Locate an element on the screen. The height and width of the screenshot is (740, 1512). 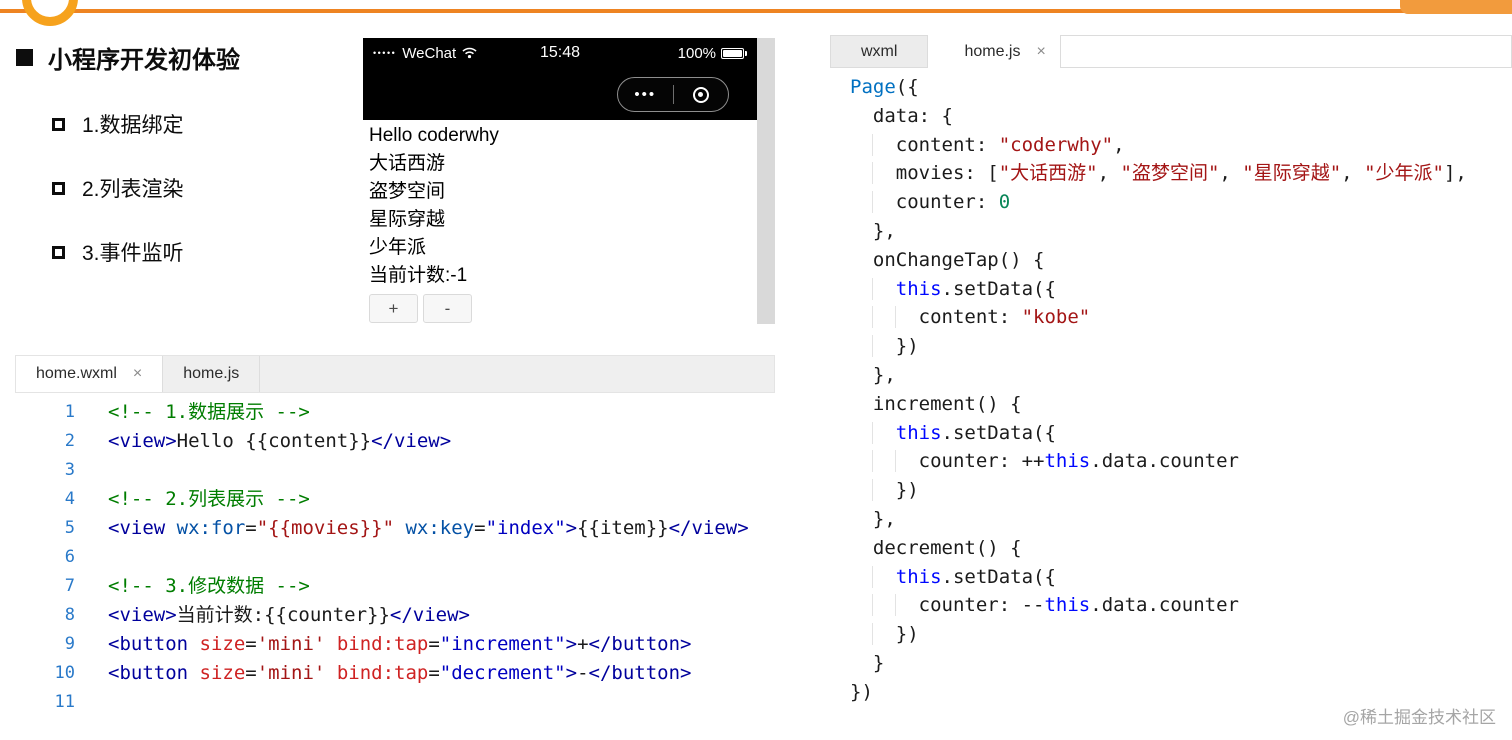
code-line: movies: ["大话西游", "盗梦空间", "星际穿越", "少年派"], is located at coordinates (1181, 173).